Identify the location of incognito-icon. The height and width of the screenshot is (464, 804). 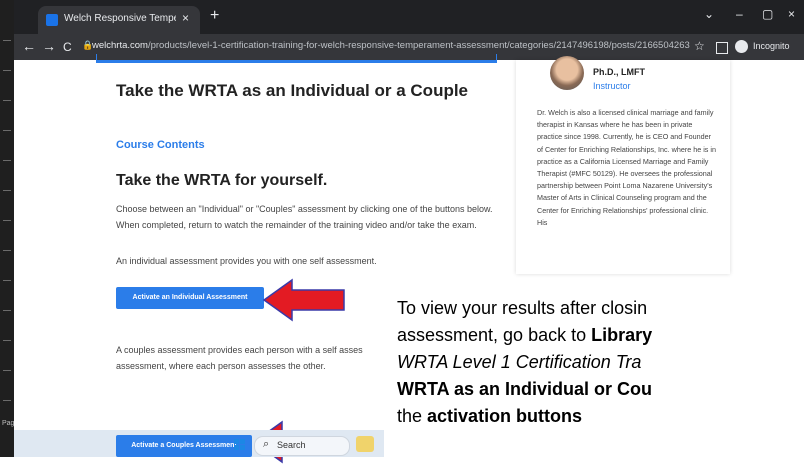
(741, 46).